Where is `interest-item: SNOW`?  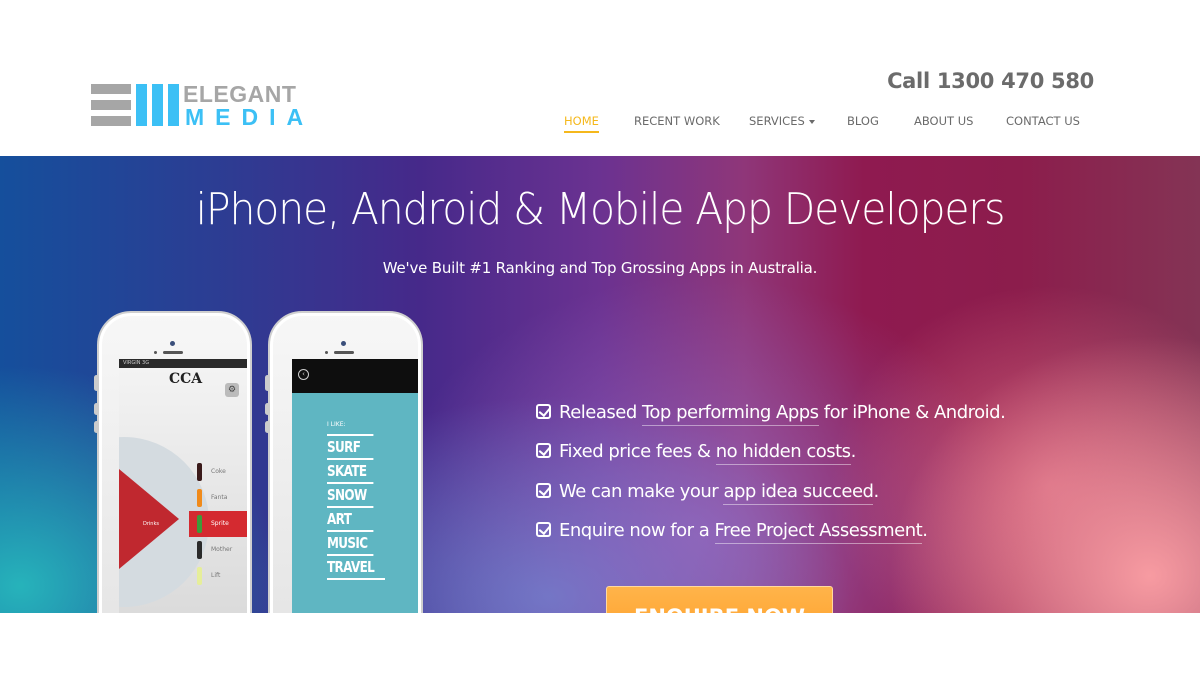
interest-item: SNOW is located at coordinates (350, 494).